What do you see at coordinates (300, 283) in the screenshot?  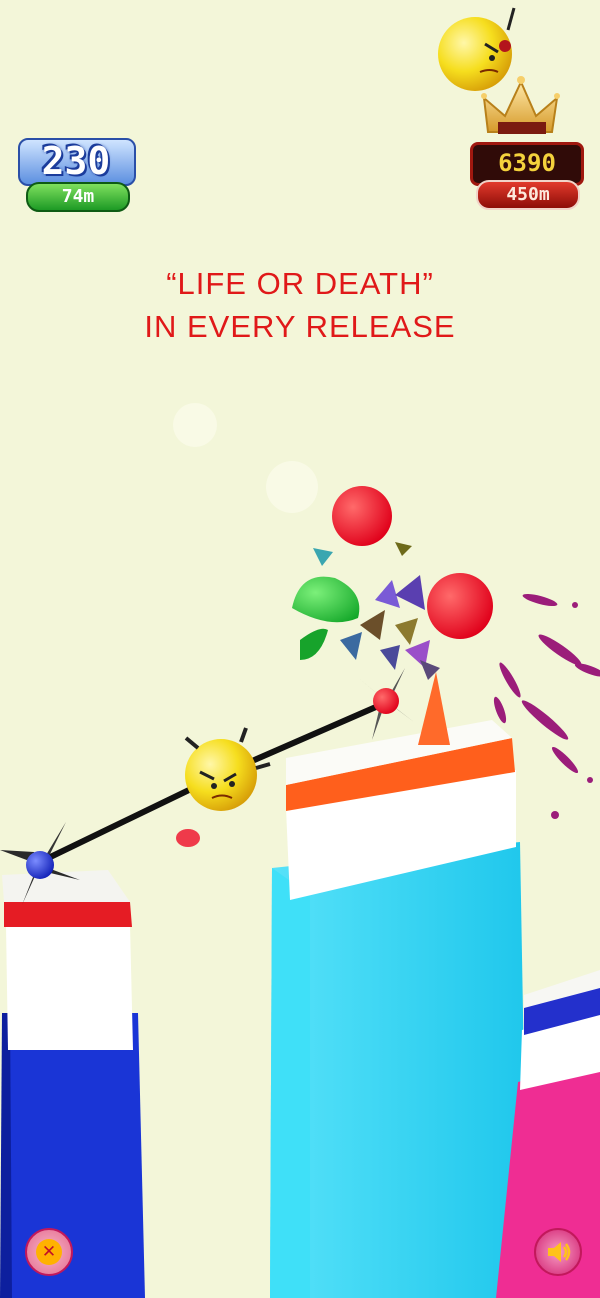 I see `headline-line-1: “LIFE OR DEATH”` at bounding box center [300, 283].